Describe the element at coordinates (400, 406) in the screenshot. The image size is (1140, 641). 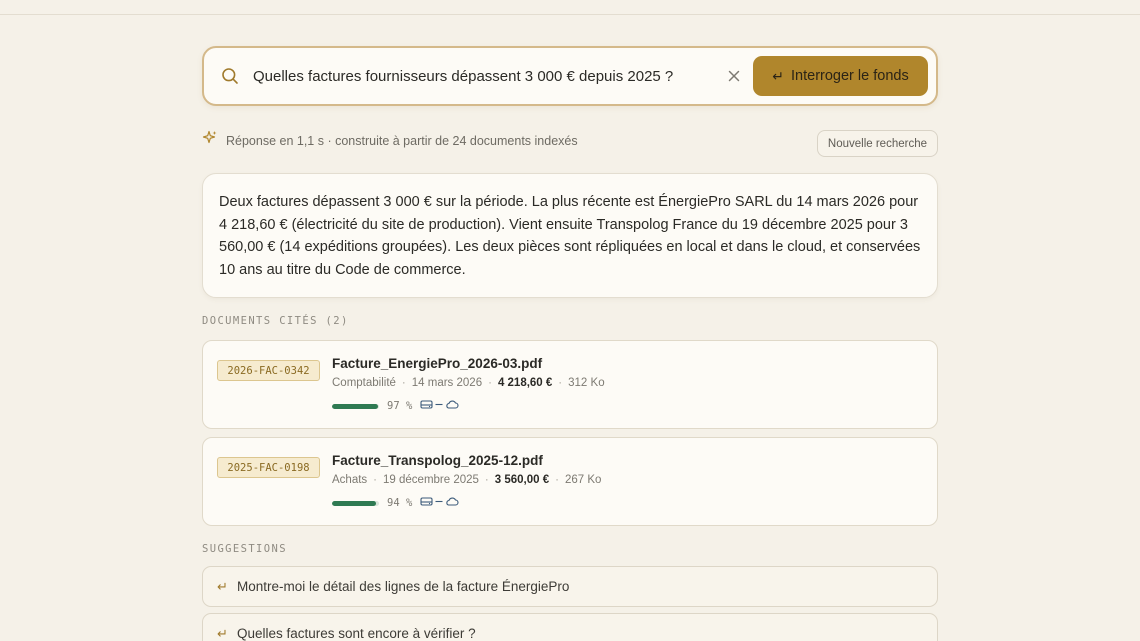
I see `confidence-value: 97 %` at that location.